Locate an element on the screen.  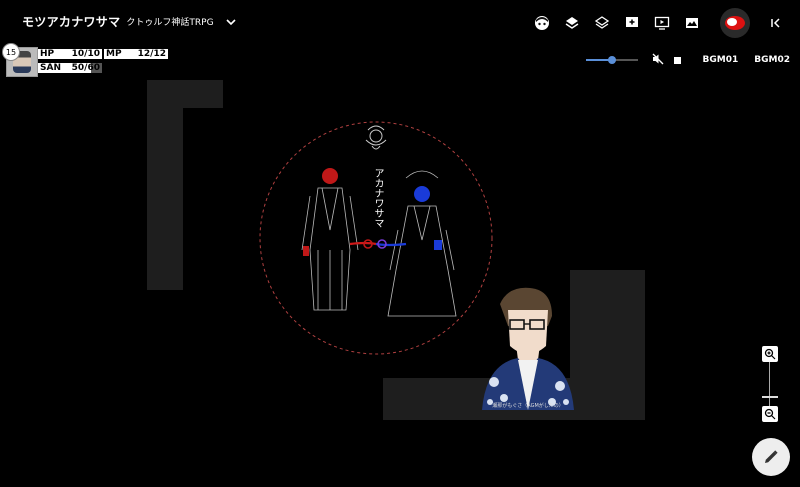
layers-outline-icon is located at coordinates (602, 23).